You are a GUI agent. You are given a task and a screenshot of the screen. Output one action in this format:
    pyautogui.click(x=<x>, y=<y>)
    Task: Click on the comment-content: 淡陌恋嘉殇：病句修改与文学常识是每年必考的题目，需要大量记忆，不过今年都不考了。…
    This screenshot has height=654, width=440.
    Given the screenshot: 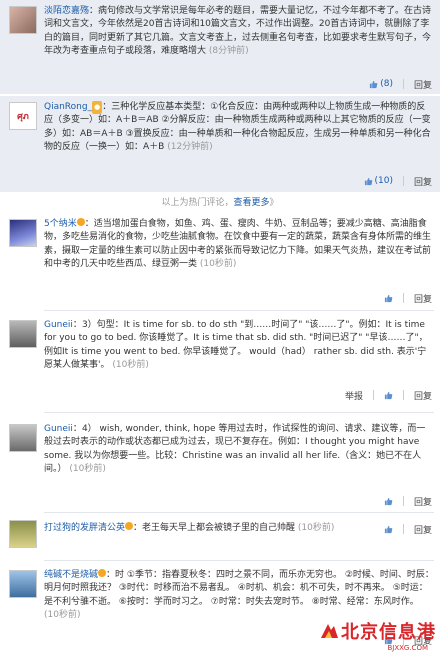 What is the action you would take?
    pyautogui.click(x=238, y=31)
    